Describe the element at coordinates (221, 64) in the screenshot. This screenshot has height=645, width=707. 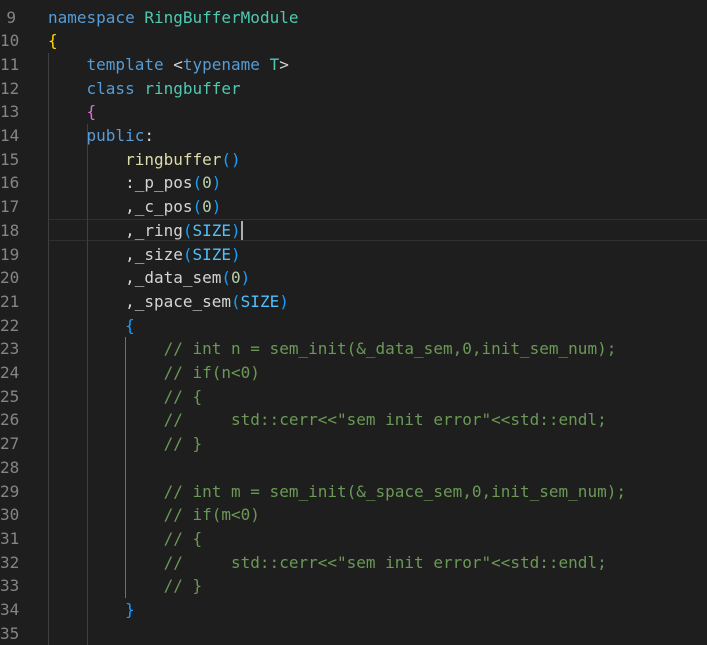
I see `code-token: typename` at that location.